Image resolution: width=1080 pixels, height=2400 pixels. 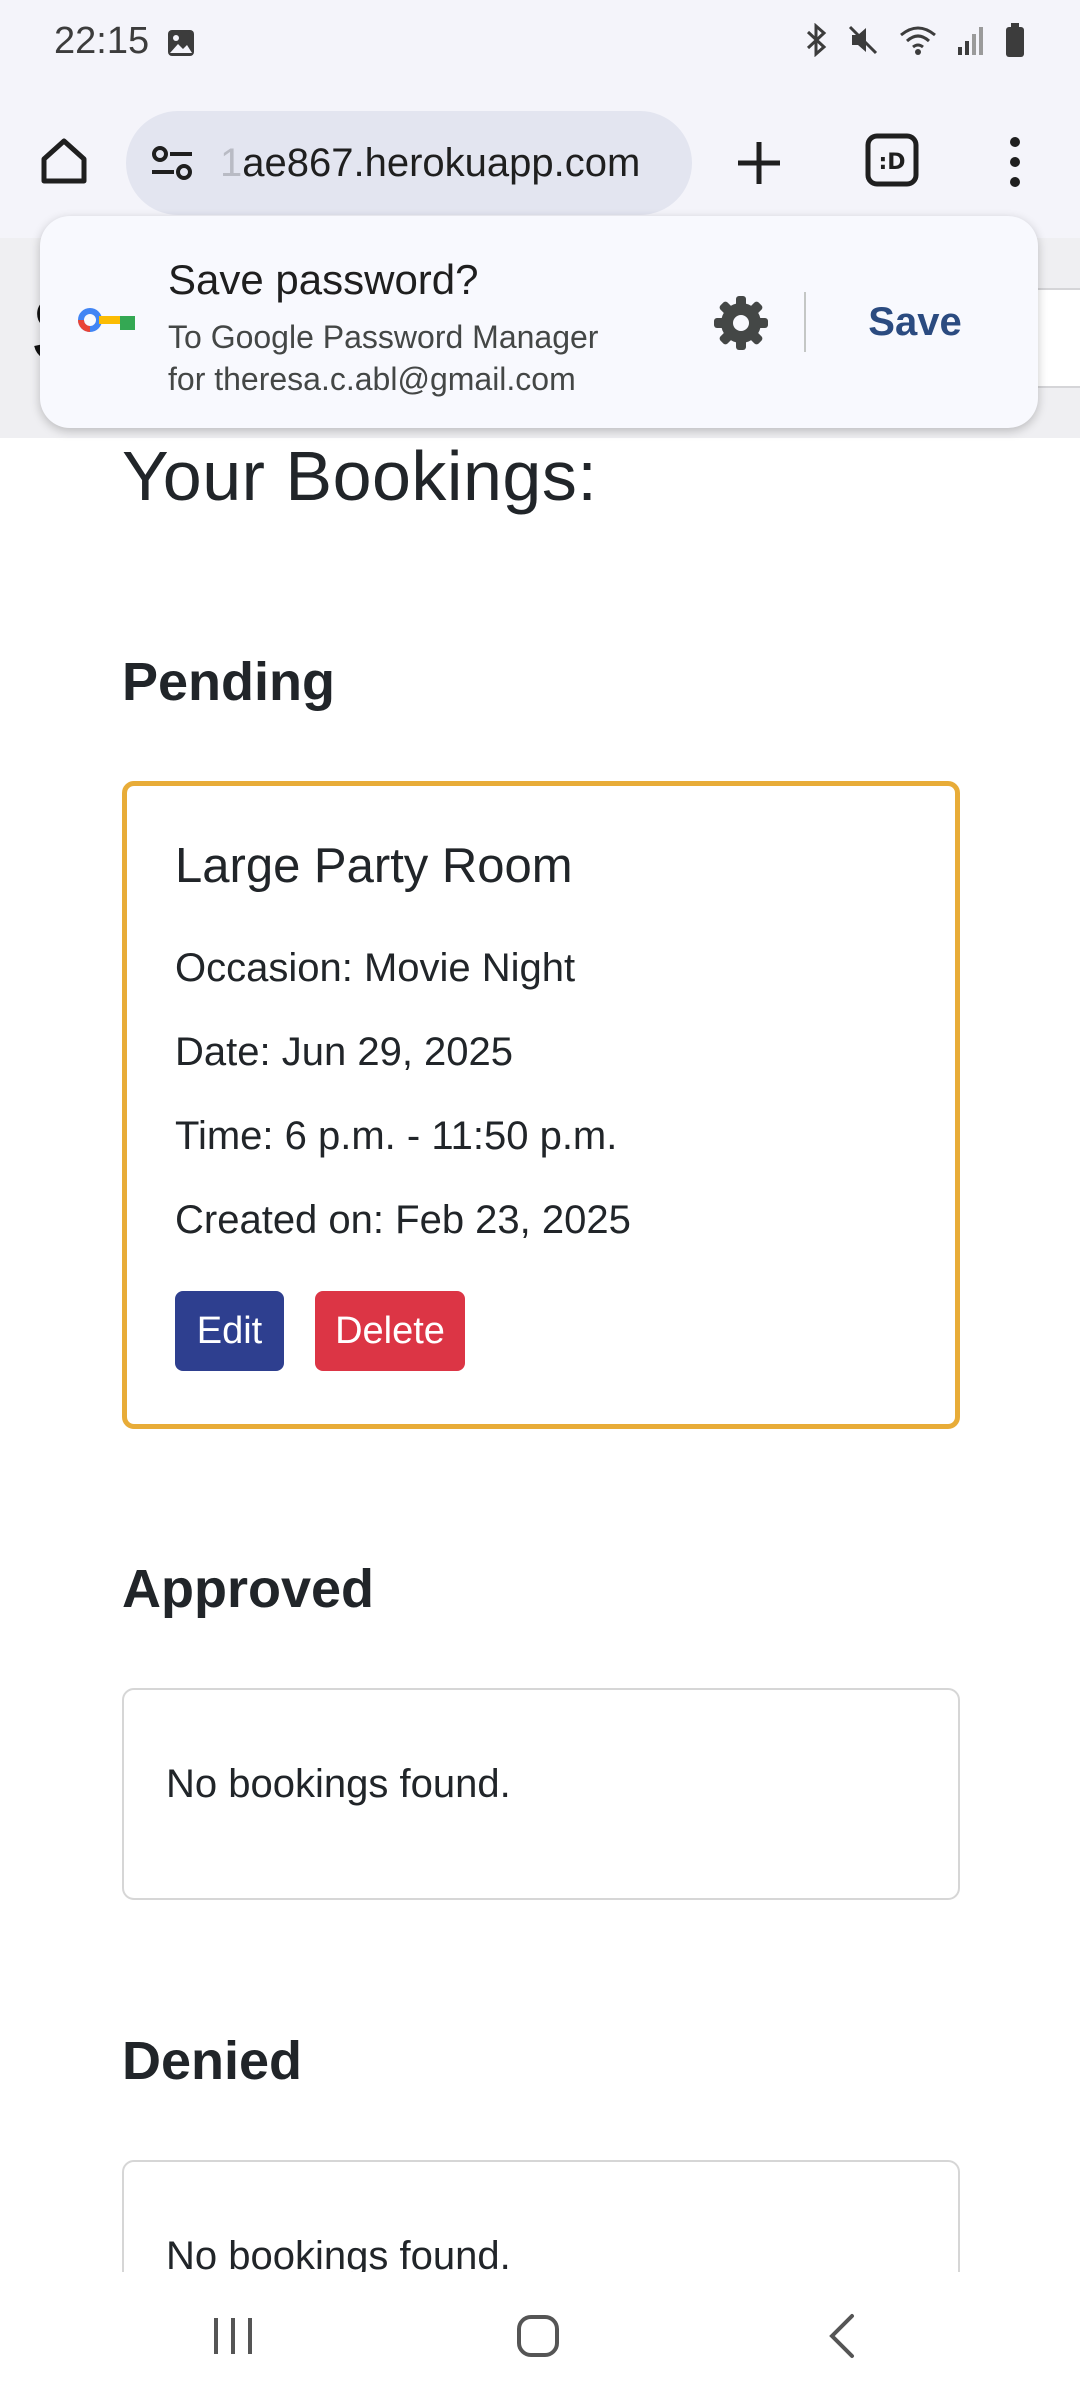 What do you see at coordinates (375, 968) in the screenshot?
I see `booking-occasion: Occasion: Movie Night` at bounding box center [375, 968].